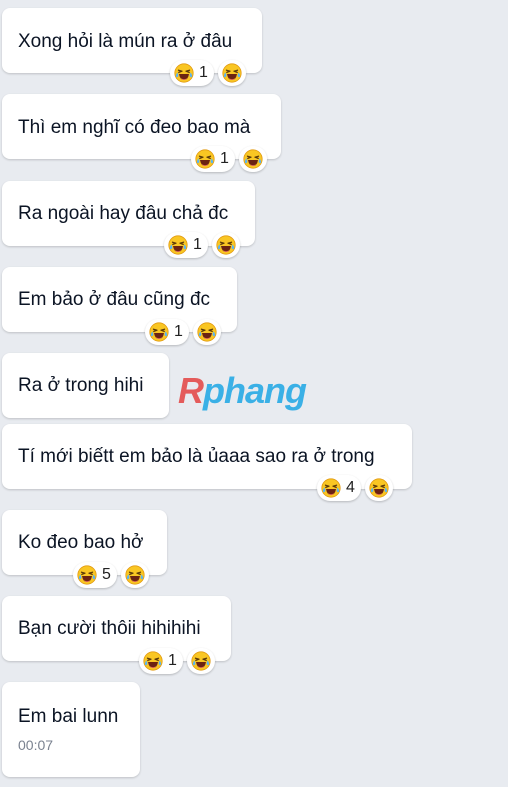 The width and height of the screenshot is (508, 787). I want to click on reaction-bar: 5, so click(111, 575).